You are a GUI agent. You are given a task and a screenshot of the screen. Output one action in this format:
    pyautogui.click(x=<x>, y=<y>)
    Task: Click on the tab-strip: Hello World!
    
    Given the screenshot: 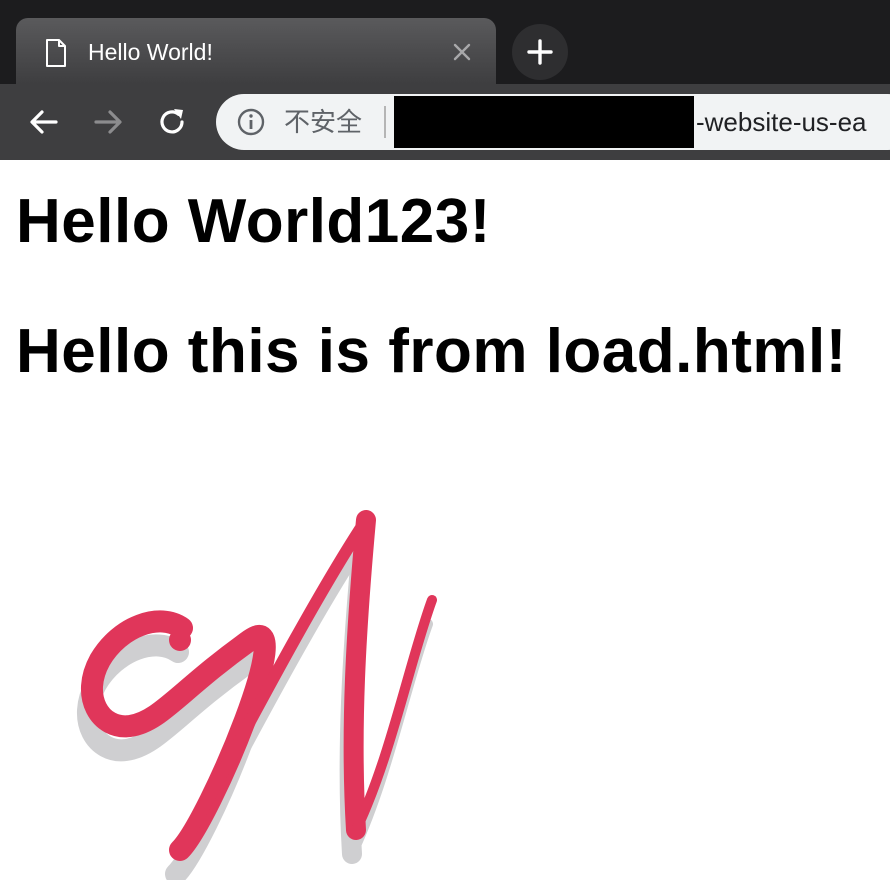 What is the action you would take?
    pyautogui.click(x=445, y=42)
    